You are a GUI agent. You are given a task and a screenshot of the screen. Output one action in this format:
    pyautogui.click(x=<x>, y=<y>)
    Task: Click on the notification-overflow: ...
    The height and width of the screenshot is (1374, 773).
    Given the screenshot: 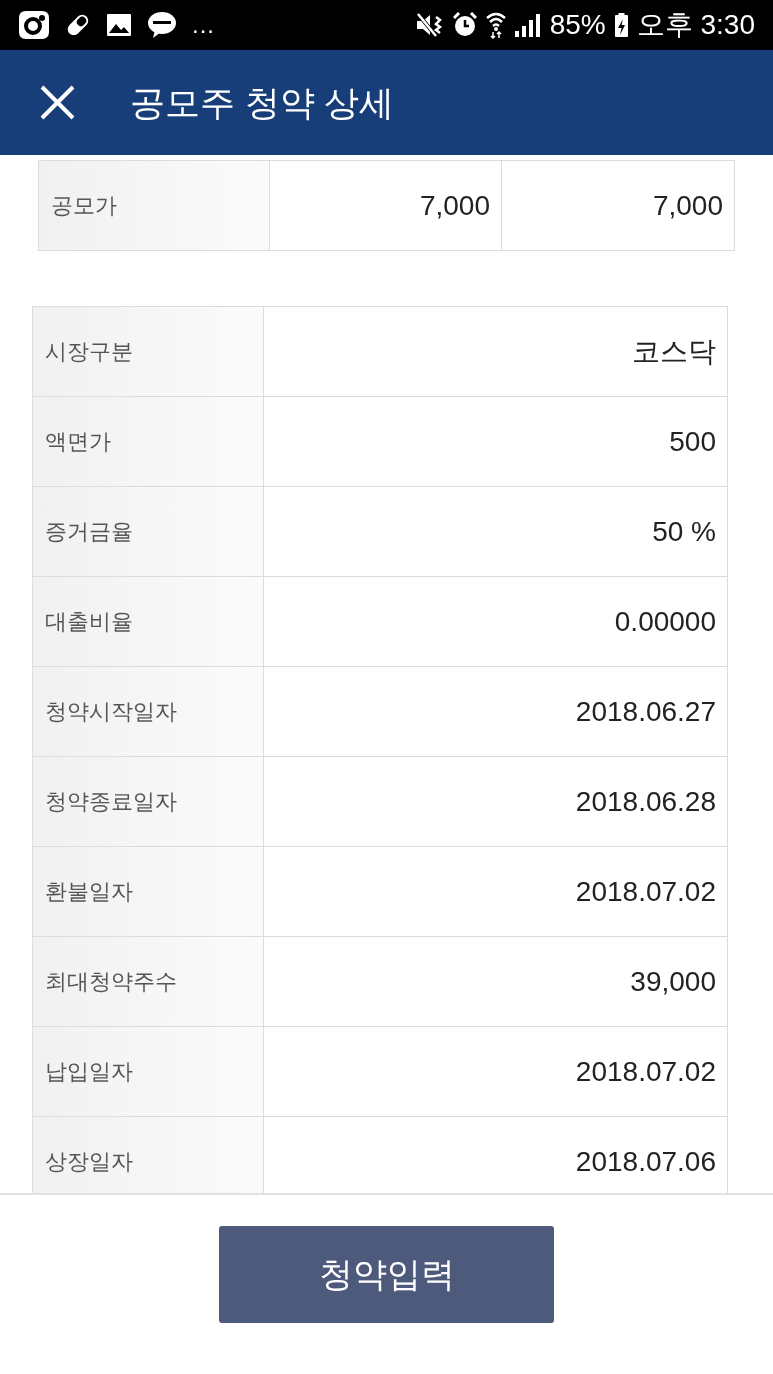 What is the action you would take?
    pyautogui.click(x=203, y=25)
    